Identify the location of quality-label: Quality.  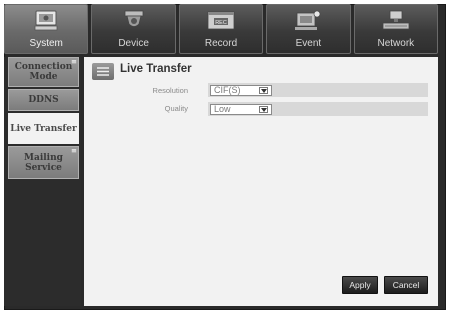
(176, 108).